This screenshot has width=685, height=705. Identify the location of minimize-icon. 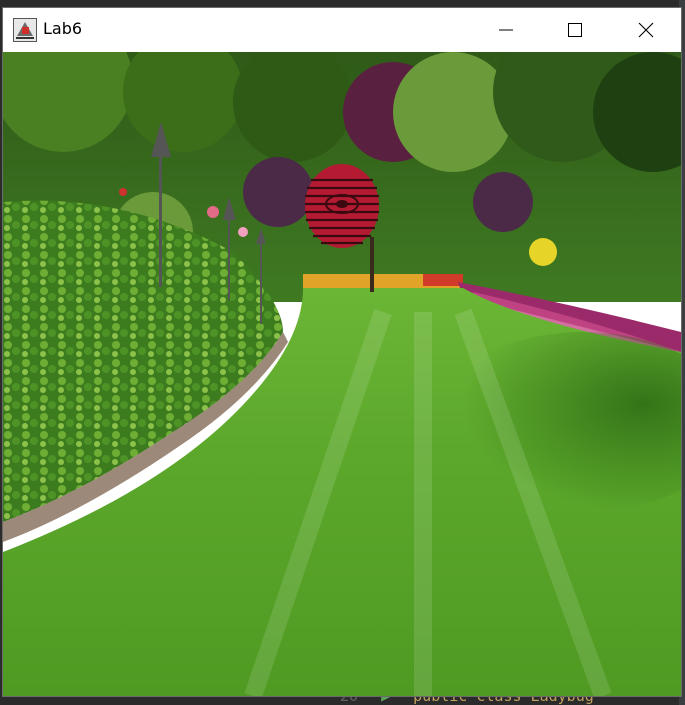
(506, 30).